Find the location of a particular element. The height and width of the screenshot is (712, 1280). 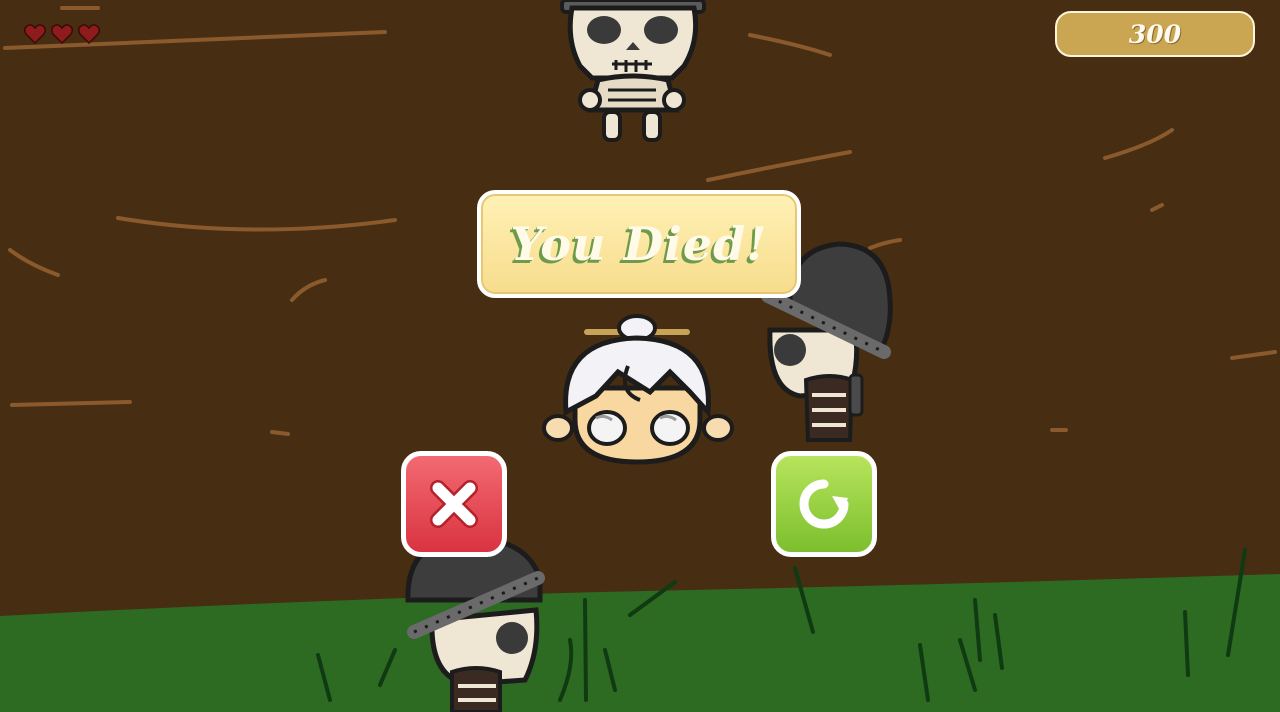

quit-button is located at coordinates (454, 504).